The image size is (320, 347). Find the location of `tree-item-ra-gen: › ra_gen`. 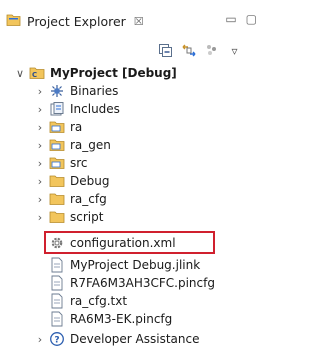

tree-item-ra-gen: › ra_gen is located at coordinates (72, 145).